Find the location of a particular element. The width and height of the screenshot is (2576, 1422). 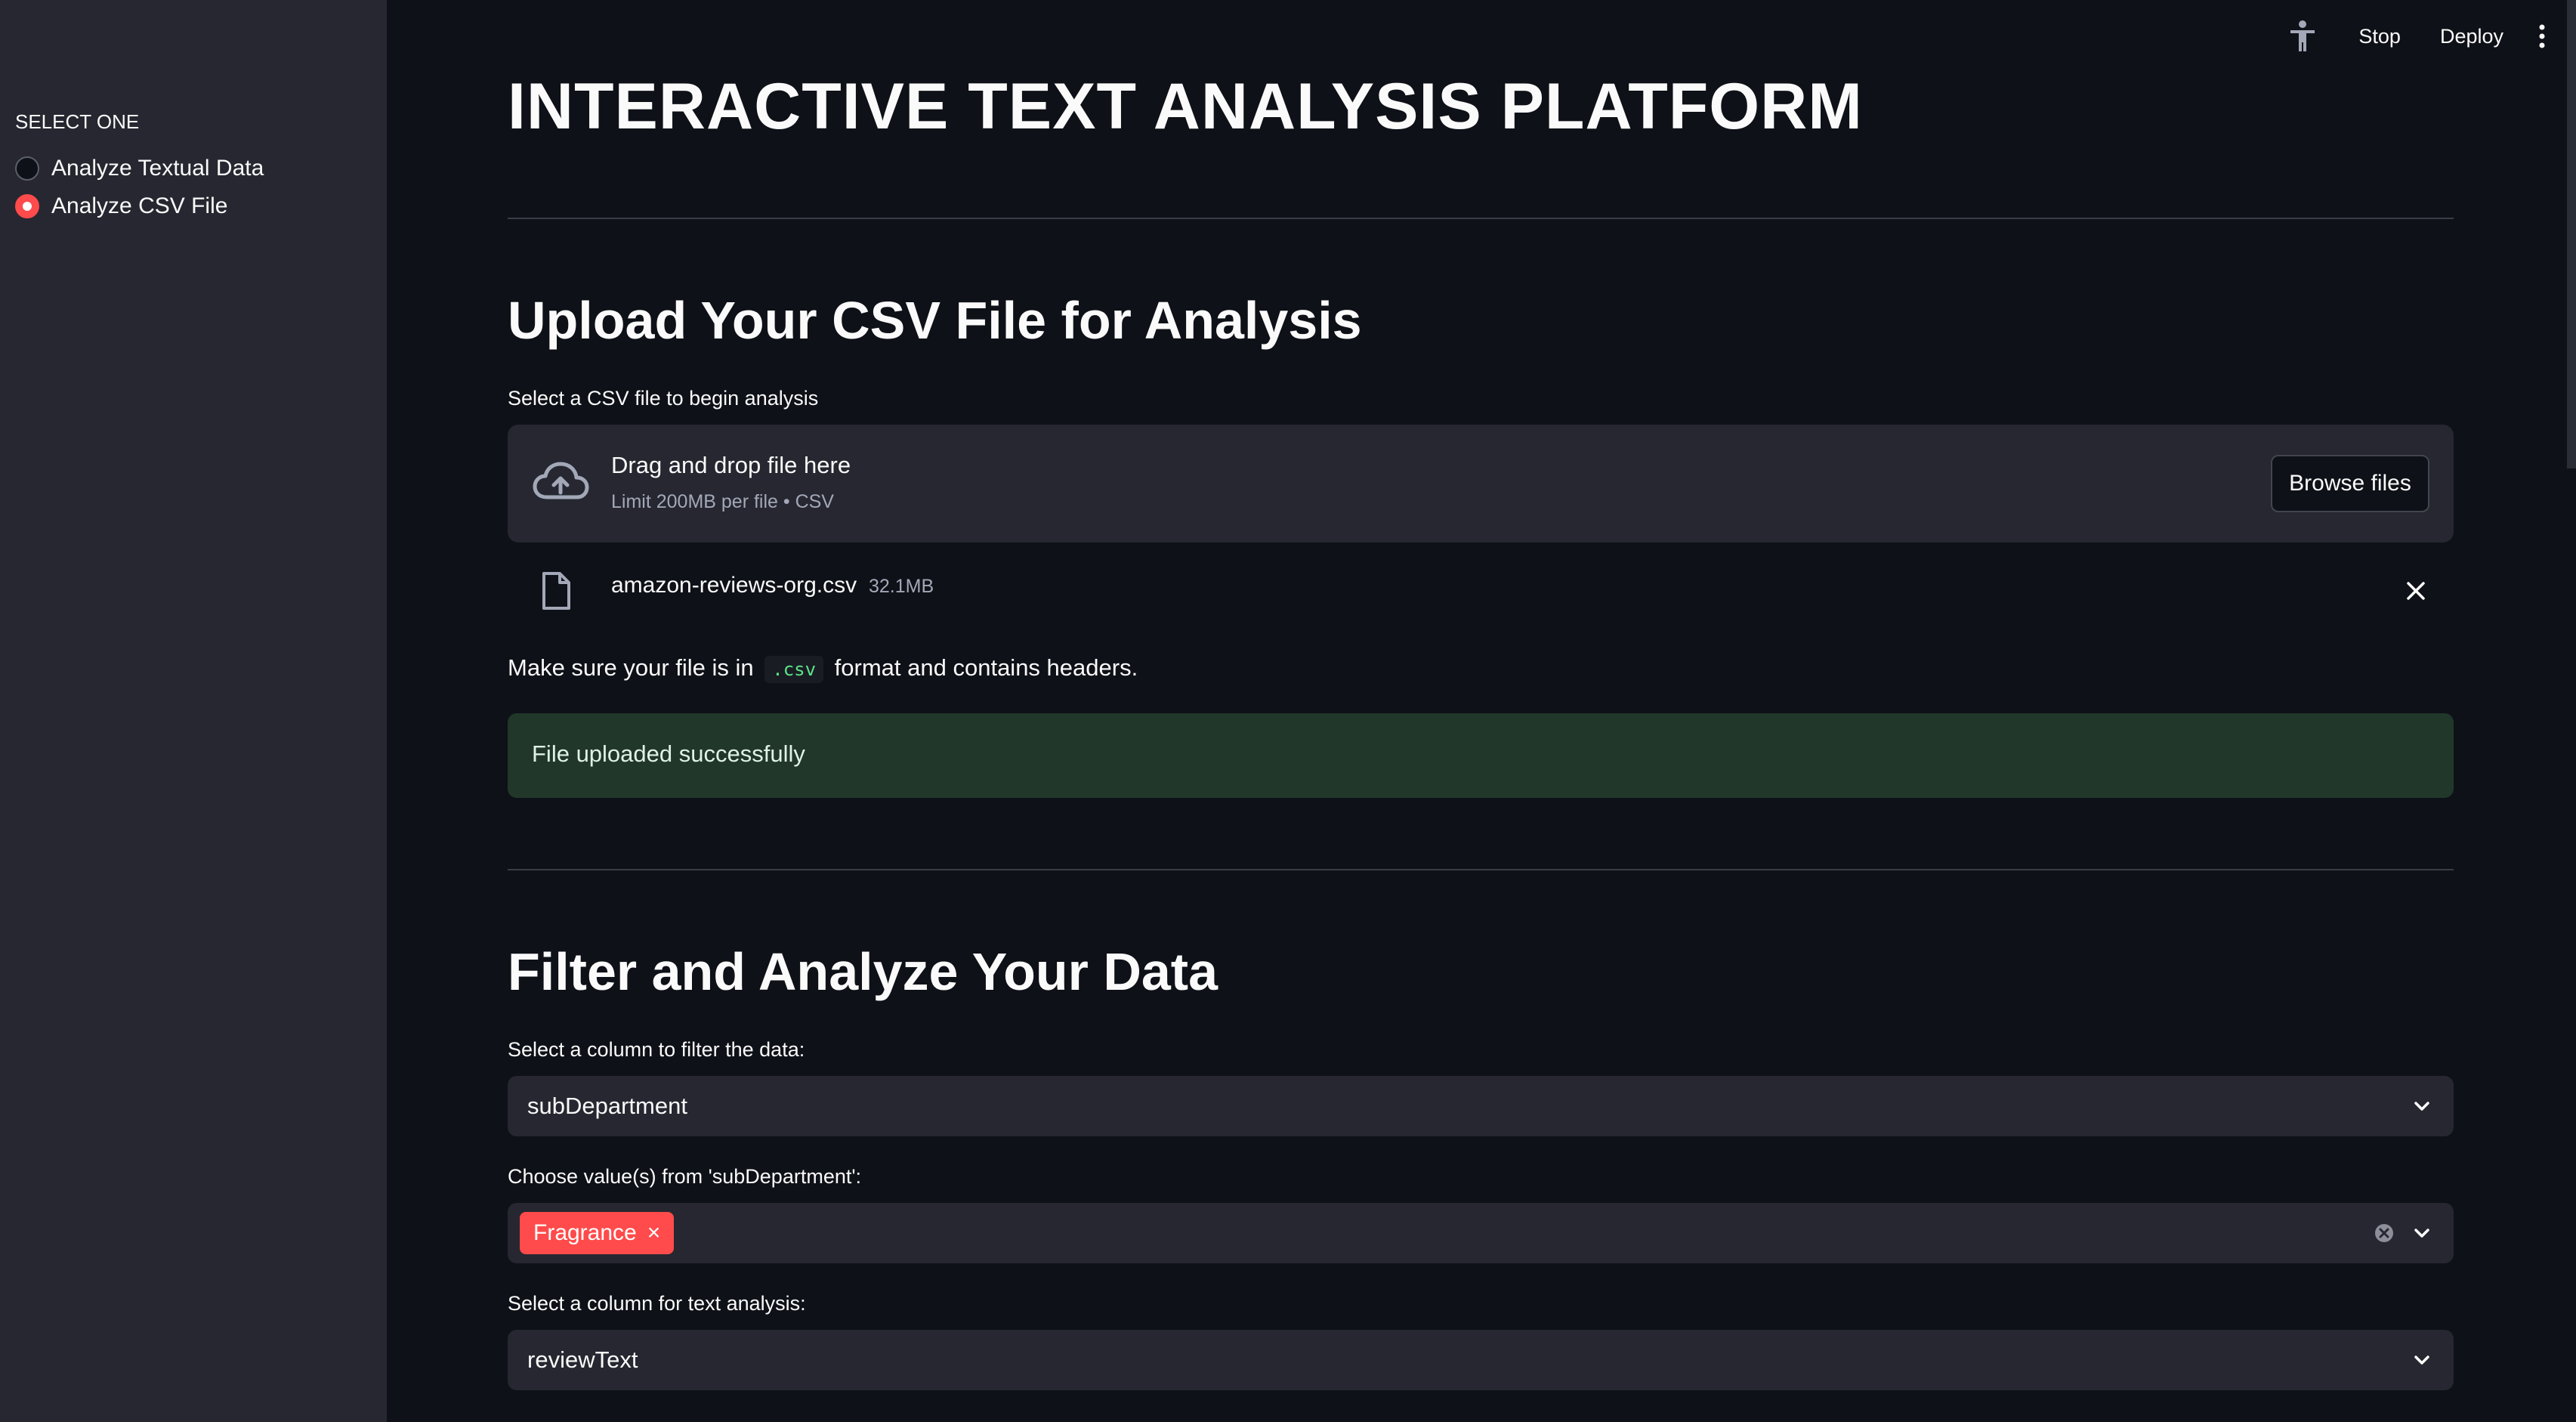

text-column-label: Select a column for text analysis: is located at coordinates (657, 1304).